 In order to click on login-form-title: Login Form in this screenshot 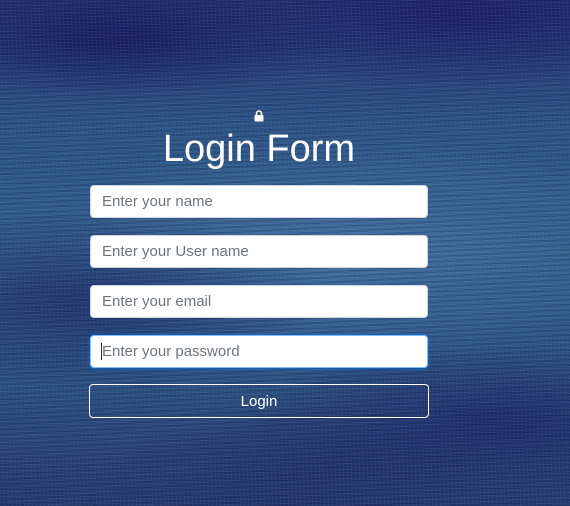, I will do `click(259, 149)`.